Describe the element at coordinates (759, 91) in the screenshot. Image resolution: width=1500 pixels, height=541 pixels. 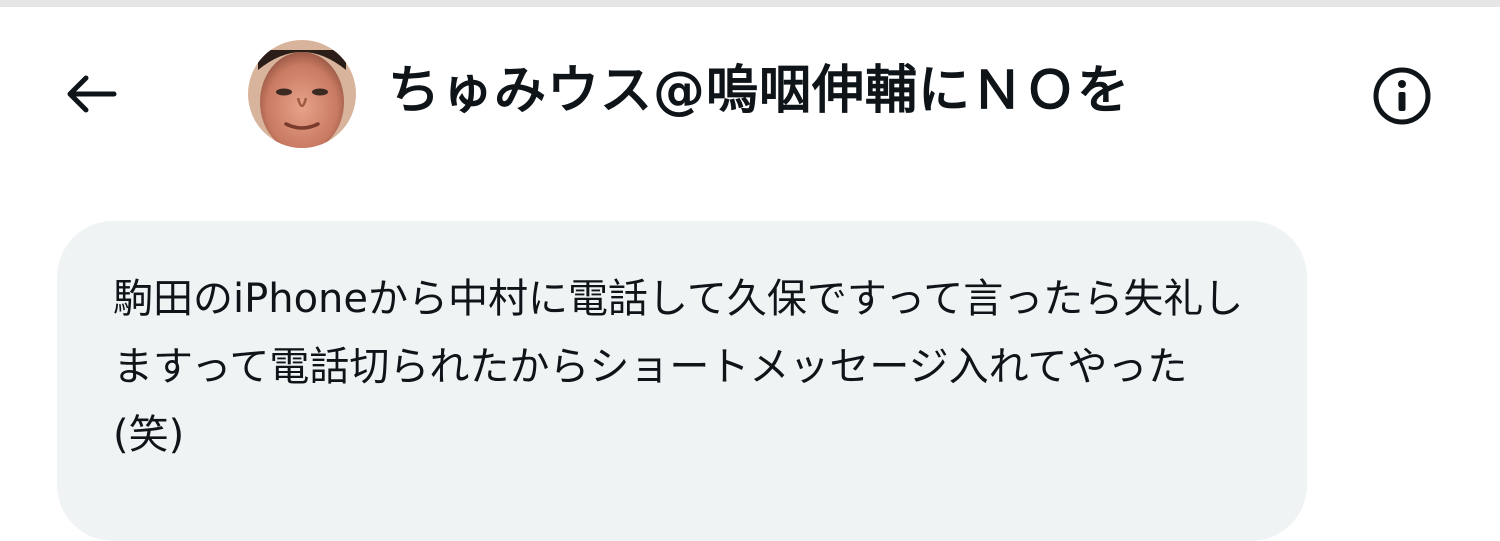
I see `conversation-title: ちゅみウス@嗚咽伸輔にＮＯを` at that location.